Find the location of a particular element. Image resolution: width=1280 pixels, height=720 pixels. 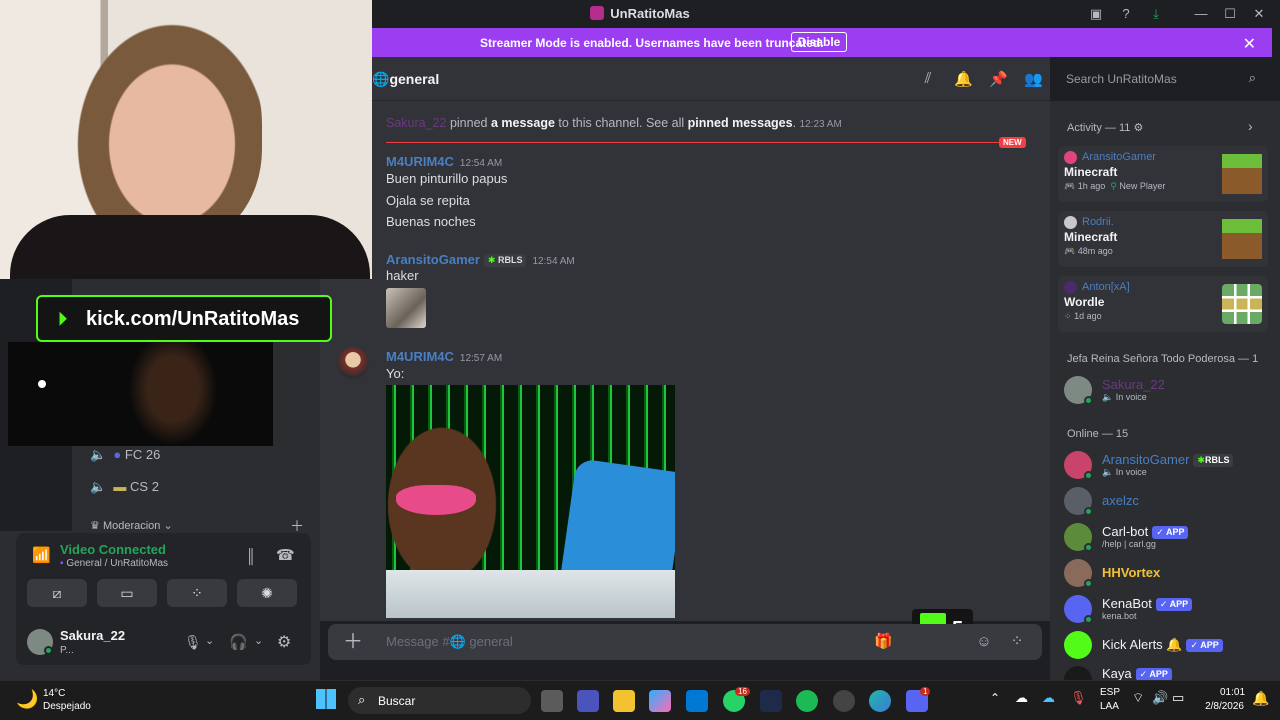

voice-channel-fc26: 🔈 ● FC 26 is located at coordinates (125, 455).